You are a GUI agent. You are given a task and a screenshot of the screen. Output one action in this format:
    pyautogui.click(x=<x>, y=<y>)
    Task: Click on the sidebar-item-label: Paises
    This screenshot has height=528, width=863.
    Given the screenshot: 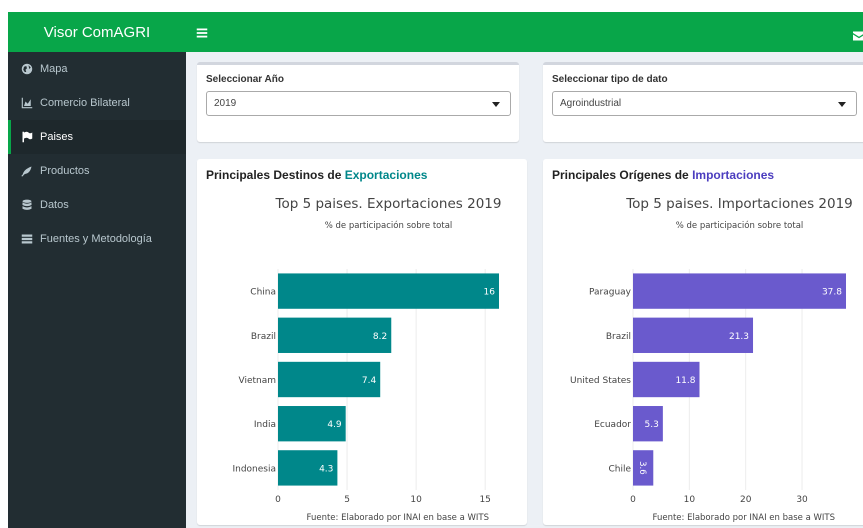 What is the action you would take?
    pyautogui.click(x=57, y=137)
    